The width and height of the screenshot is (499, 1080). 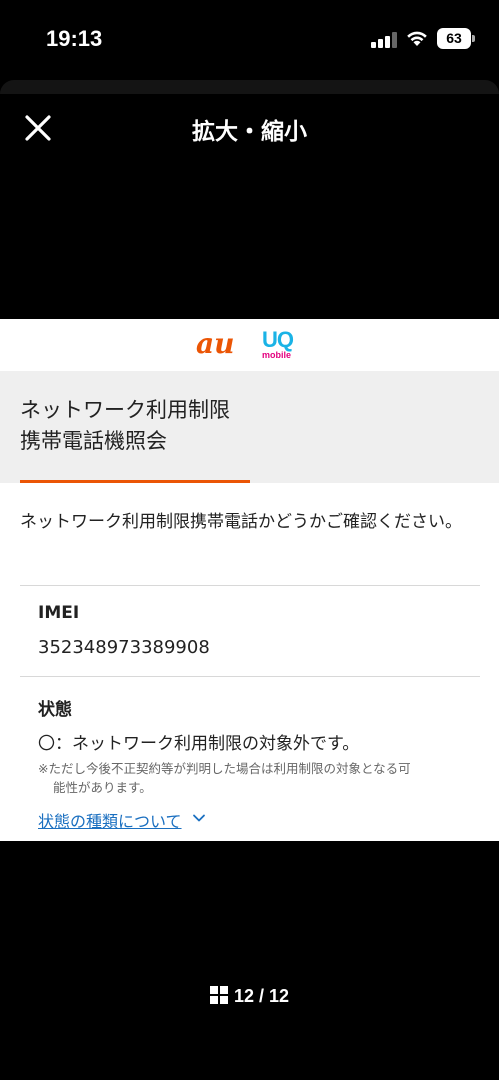 I want to click on au-logo: au, so click(x=215, y=343).